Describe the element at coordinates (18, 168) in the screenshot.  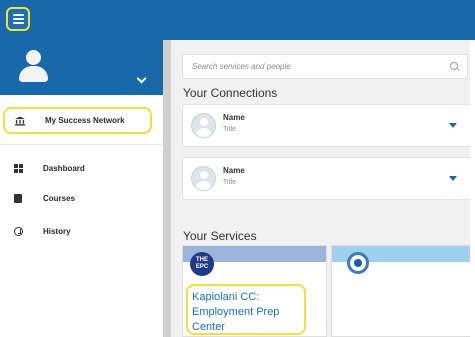
I see `dashboard-icon` at that location.